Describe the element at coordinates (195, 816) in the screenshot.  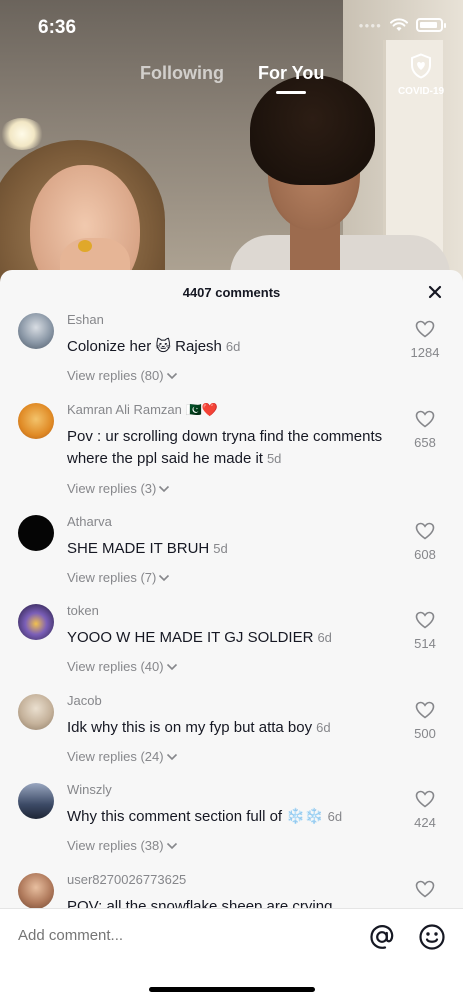
I see `comment-body: Why this comment section full of ❄️❄️` at that location.